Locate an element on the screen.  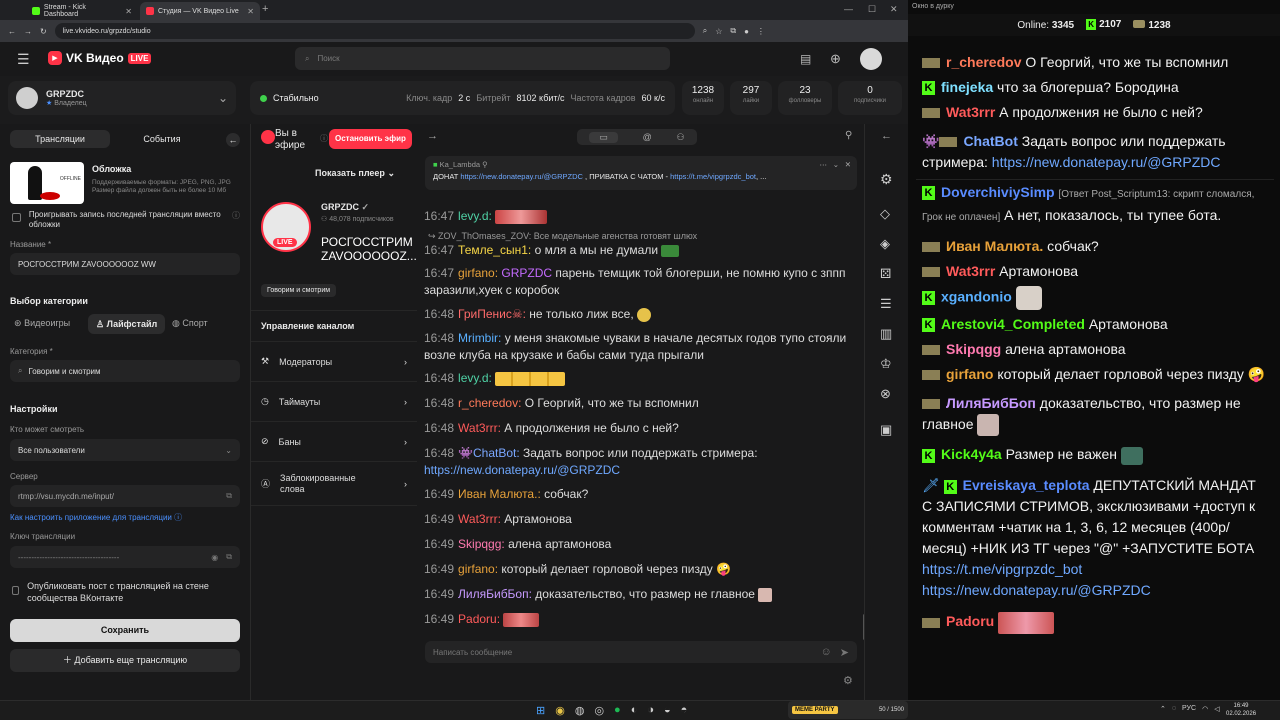
windows-start-icon: ⊞ is located at coordinates (540, 710).